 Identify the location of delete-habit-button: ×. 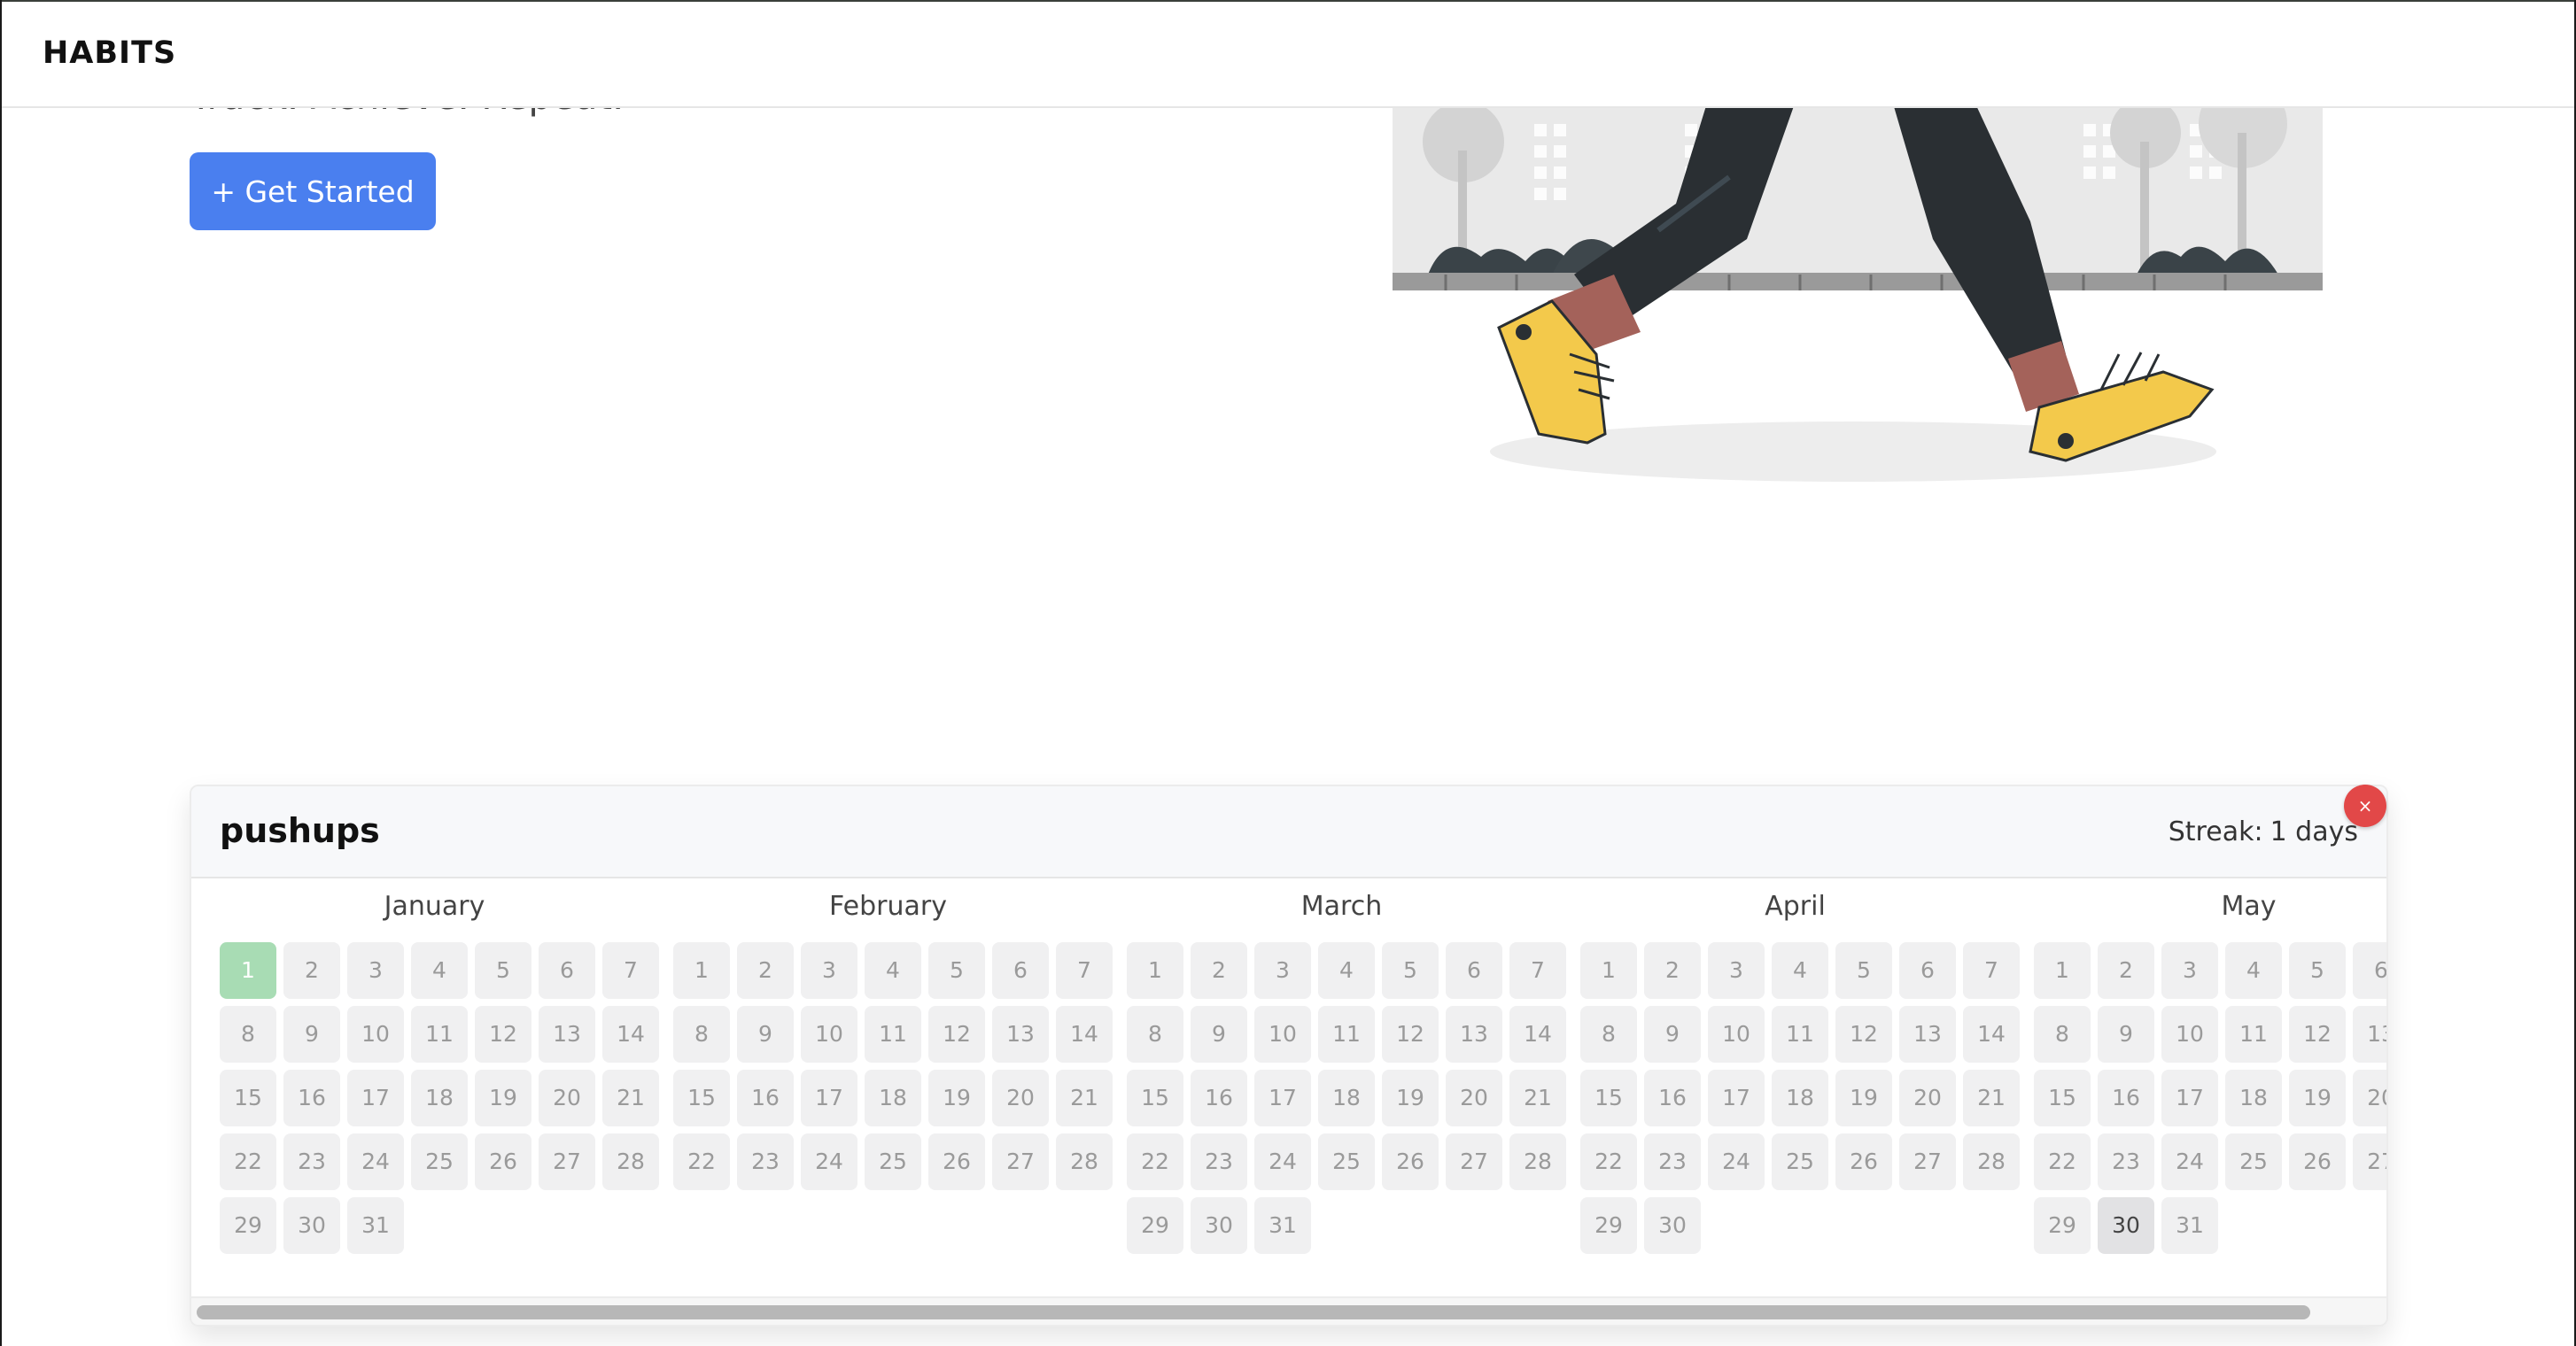
(2365, 806).